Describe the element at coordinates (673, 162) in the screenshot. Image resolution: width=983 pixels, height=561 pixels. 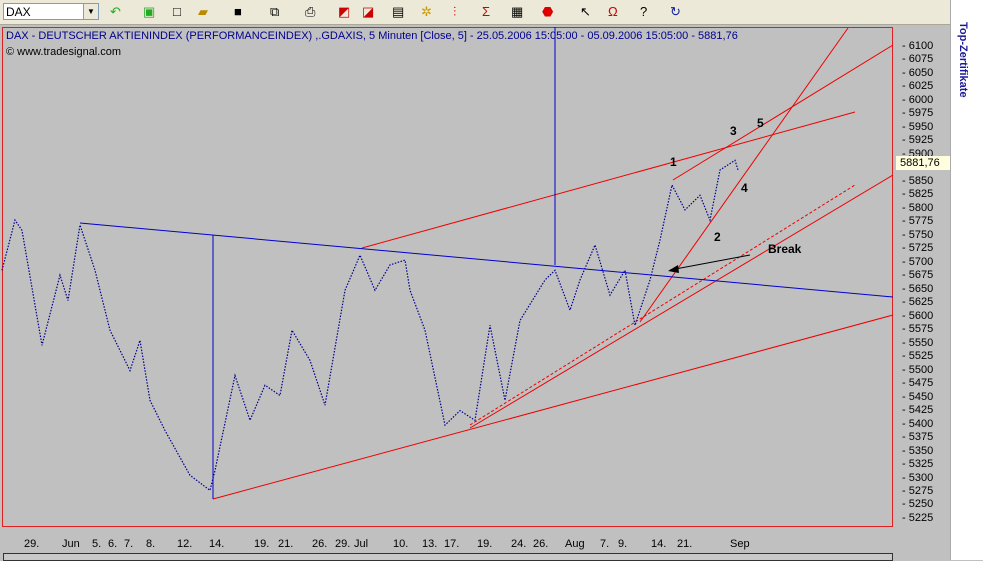
I see `wave-label: 1` at that location.